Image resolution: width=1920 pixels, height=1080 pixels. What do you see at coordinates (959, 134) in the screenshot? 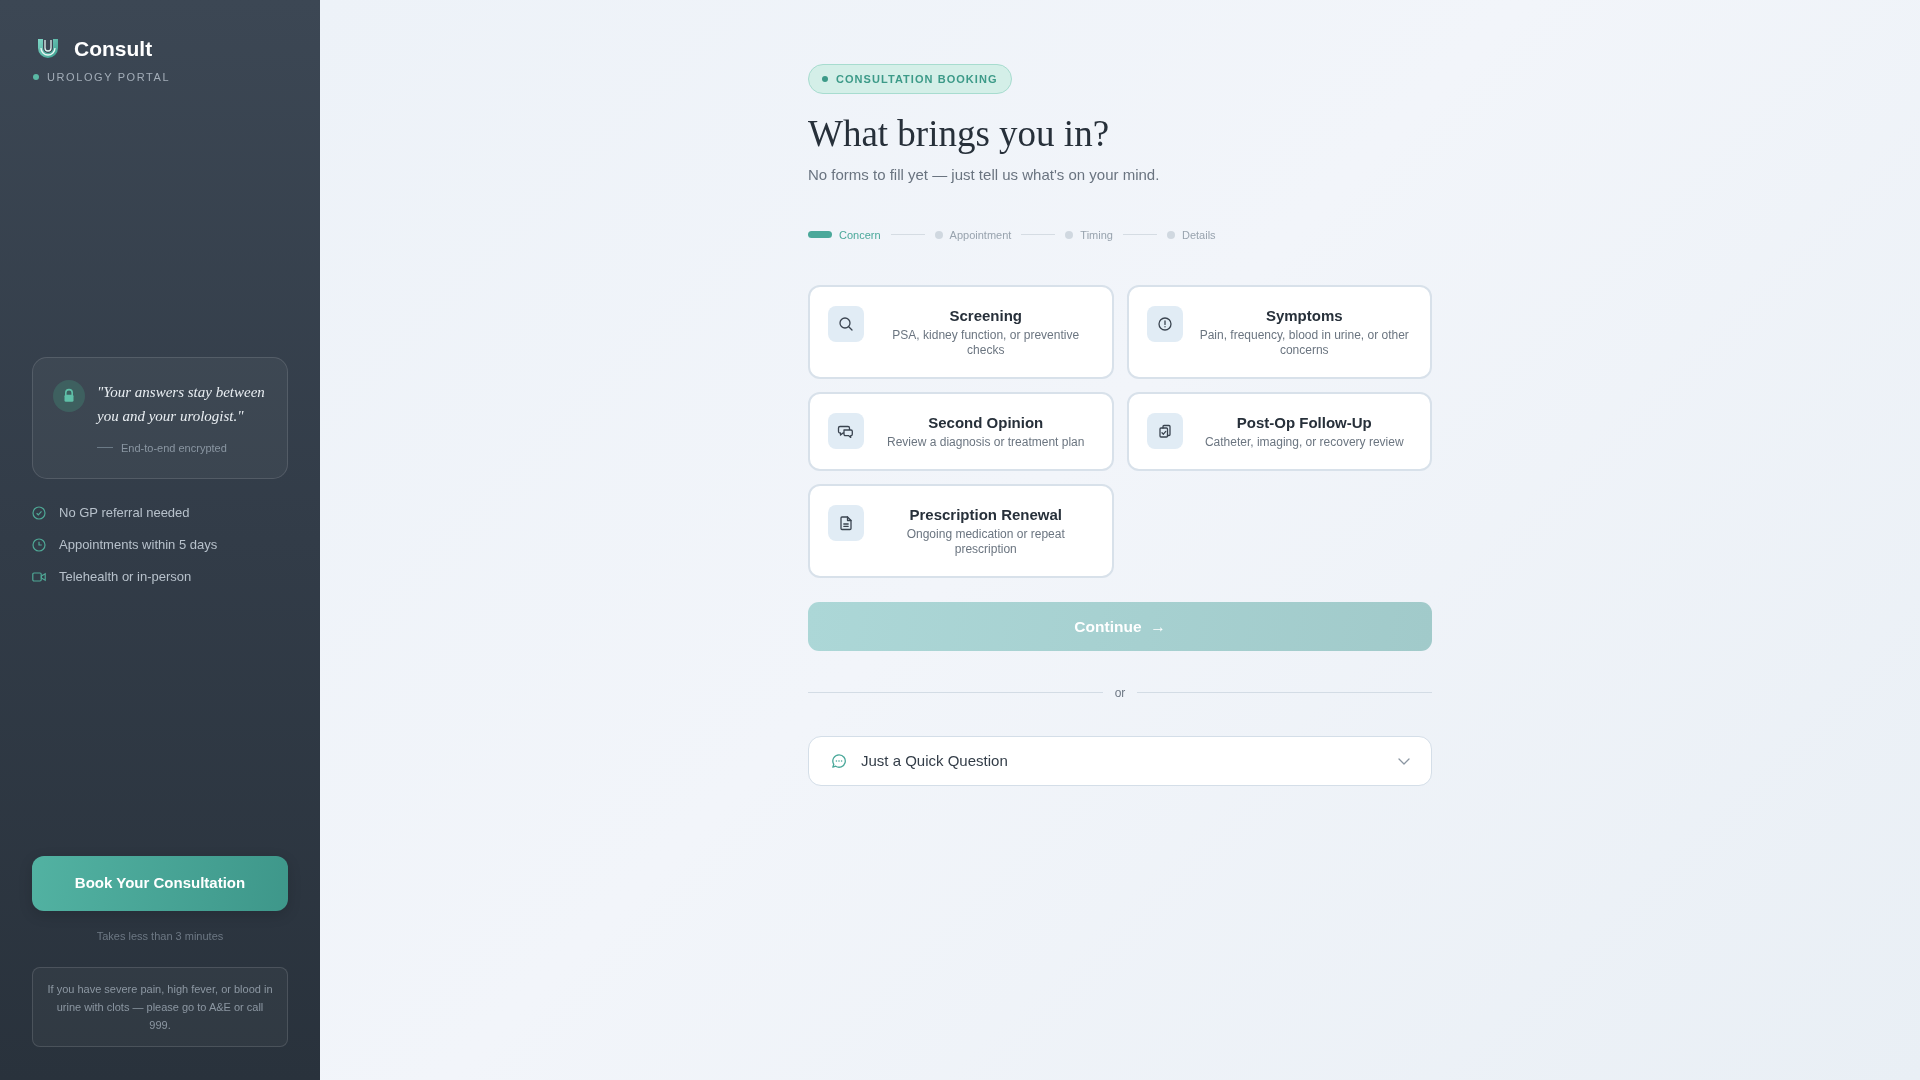
I see `page-title: What brings you in?` at bounding box center [959, 134].